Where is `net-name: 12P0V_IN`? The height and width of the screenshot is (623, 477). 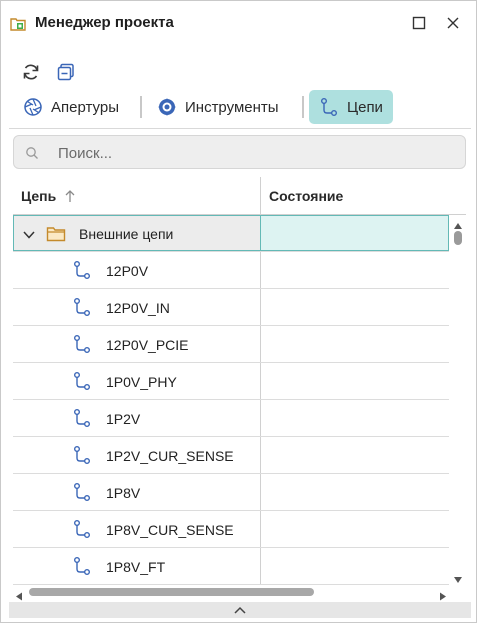 net-name: 12P0V_IN is located at coordinates (138, 308).